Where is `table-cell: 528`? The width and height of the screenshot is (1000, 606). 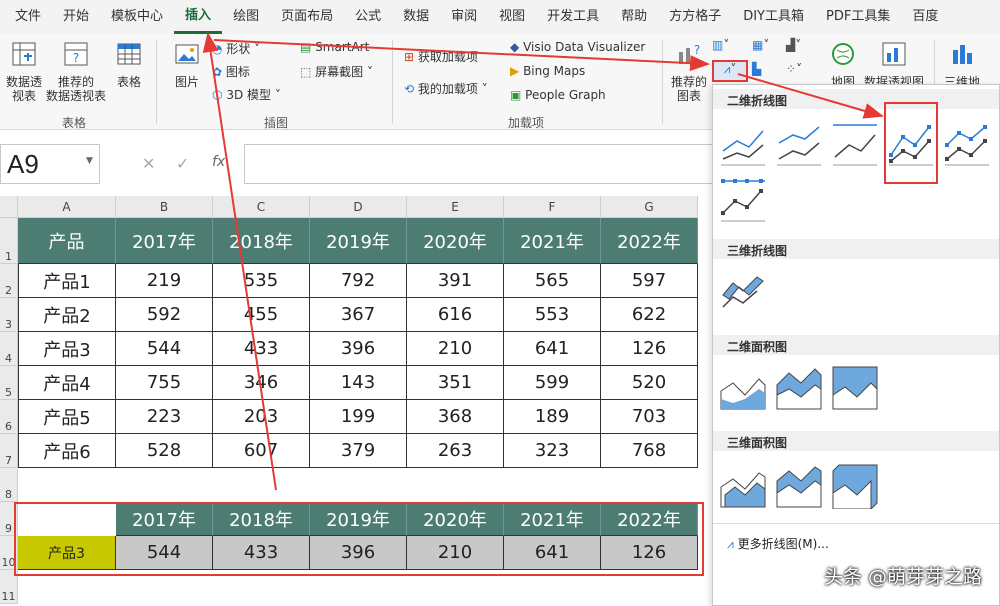
table-cell: 528 is located at coordinates (164, 451).